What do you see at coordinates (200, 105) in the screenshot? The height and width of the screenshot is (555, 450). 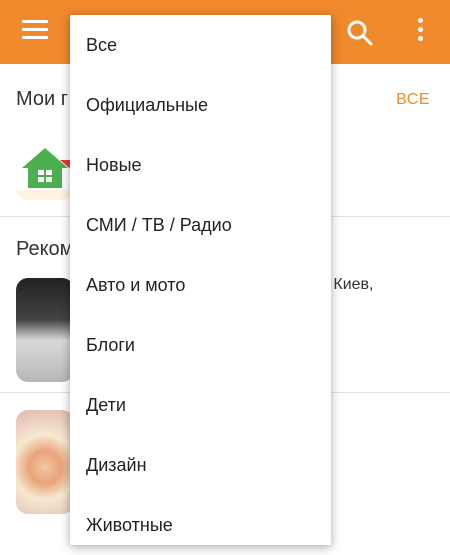 I see `menu-item-official: Официальные` at bounding box center [200, 105].